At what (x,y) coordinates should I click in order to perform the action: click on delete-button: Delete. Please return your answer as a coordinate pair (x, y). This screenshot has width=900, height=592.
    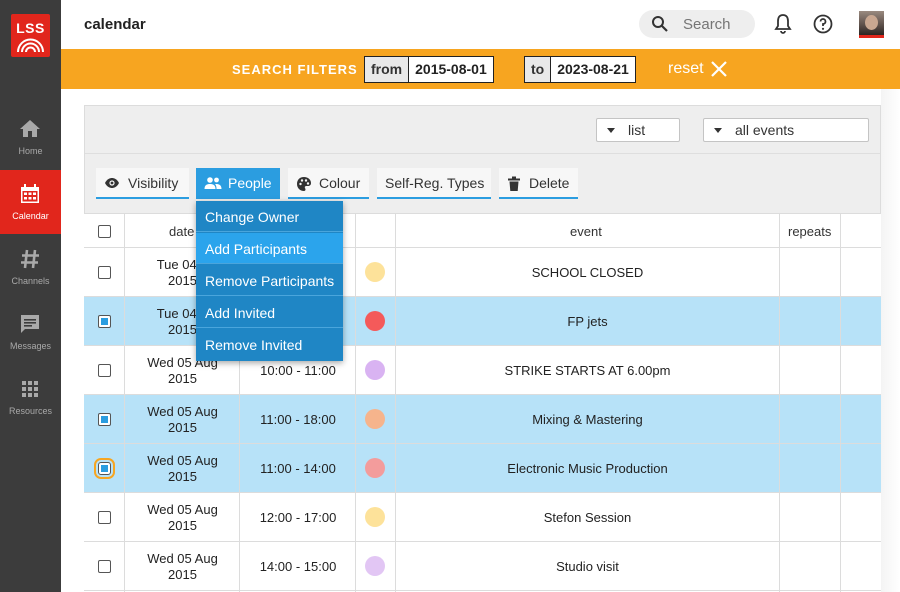
    Looking at the image, I should click on (538, 183).